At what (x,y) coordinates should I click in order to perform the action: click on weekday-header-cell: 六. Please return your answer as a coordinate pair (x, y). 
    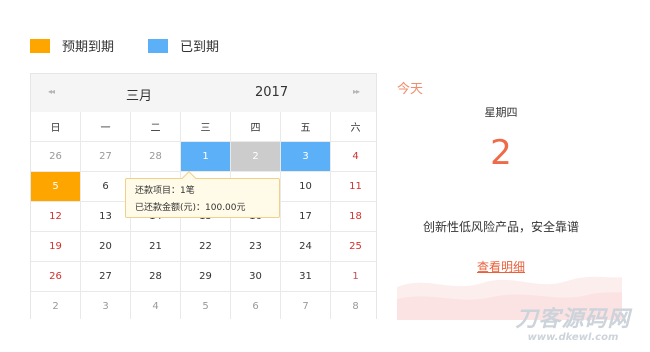
    Looking at the image, I should click on (353, 127).